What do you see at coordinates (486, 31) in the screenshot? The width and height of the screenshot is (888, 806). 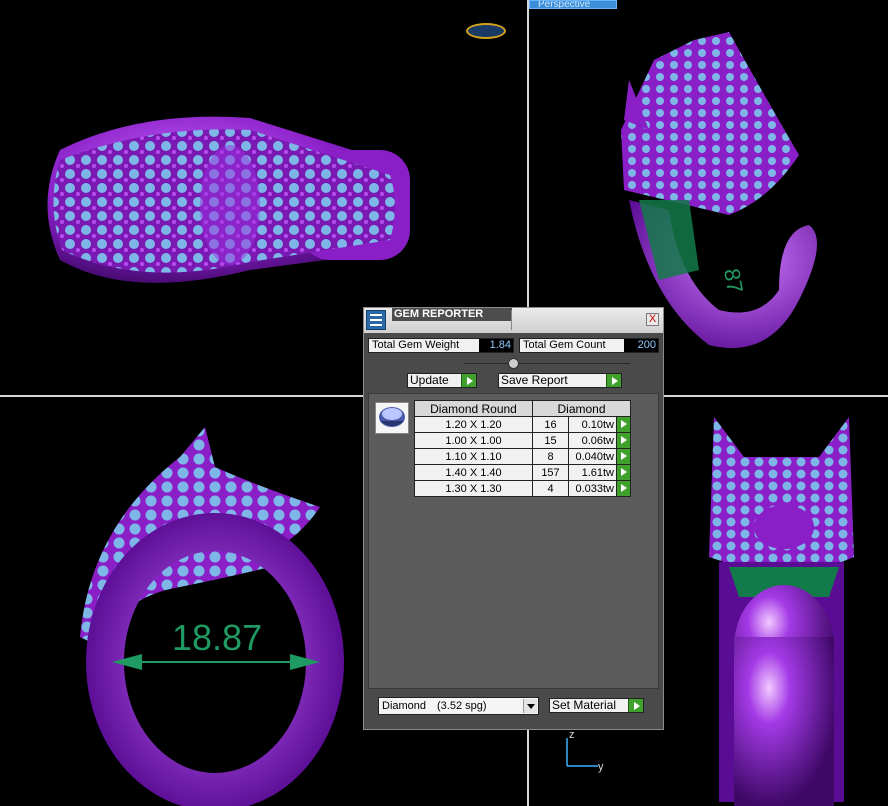 I see `view-cube-icon` at bounding box center [486, 31].